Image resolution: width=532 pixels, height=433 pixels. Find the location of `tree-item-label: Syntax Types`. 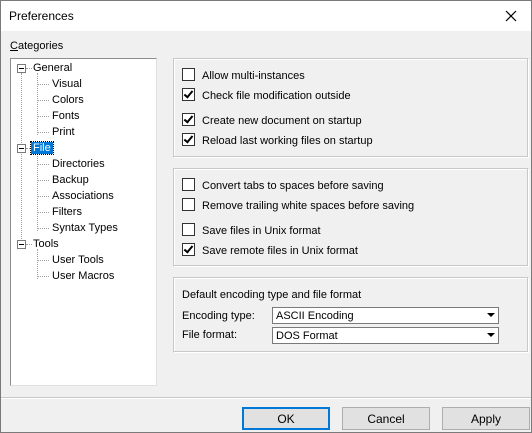

tree-item-label: Syntax Types is located at coordinates (85, 228).